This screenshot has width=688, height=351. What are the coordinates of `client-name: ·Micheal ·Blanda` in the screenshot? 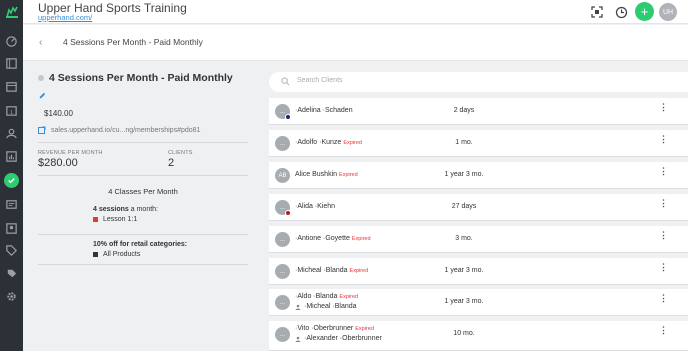 It's located at (321, 270).